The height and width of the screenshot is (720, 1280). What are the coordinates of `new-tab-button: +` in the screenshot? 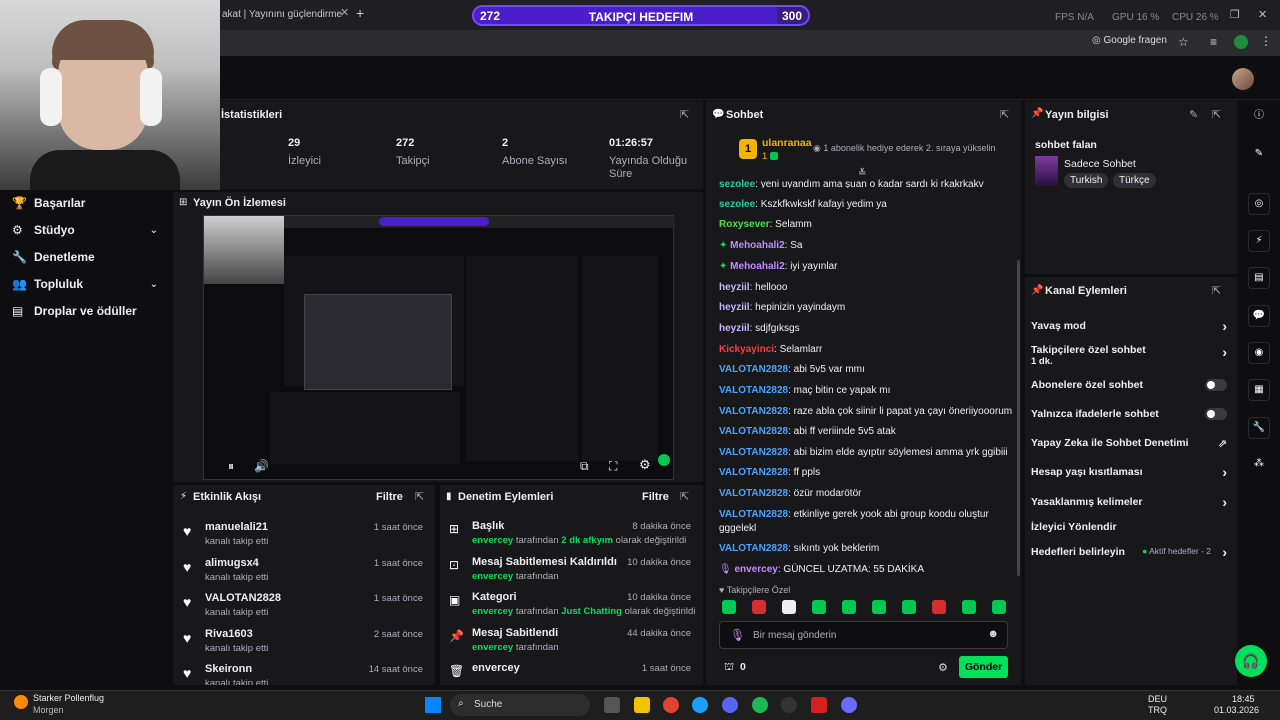 It's located at (360, 13).